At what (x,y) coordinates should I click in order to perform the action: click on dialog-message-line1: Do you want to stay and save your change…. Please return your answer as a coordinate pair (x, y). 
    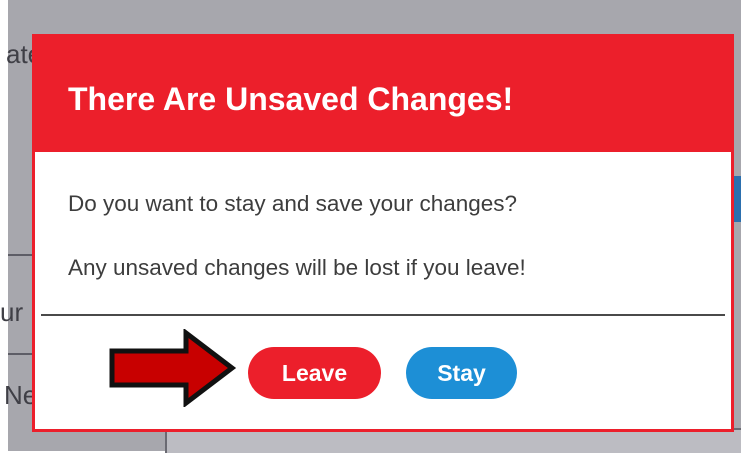
    Looking at the image, I should click on (293, 203).